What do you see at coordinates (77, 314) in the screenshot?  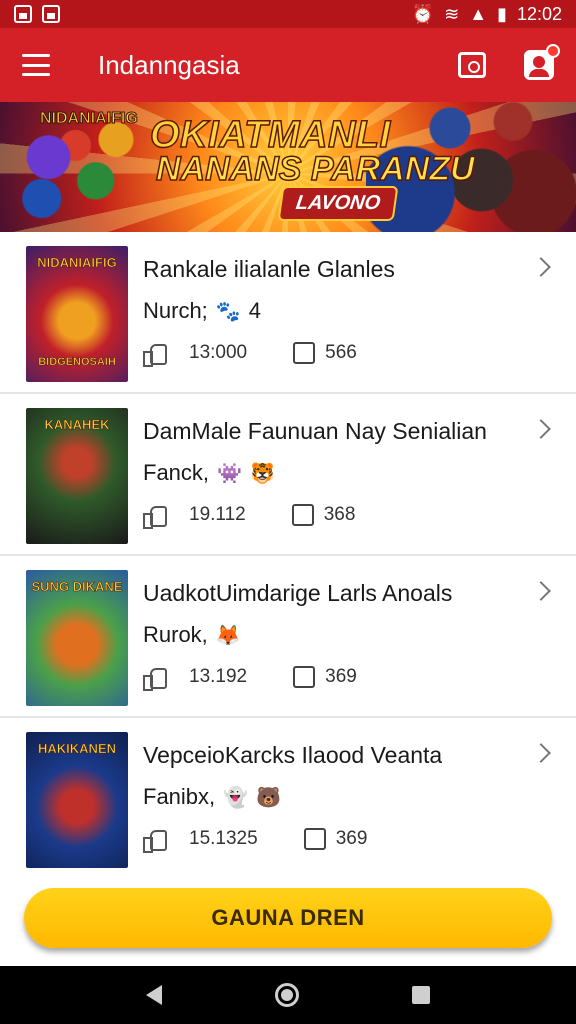 I see `game-thumbnail: NIDANIAIFIG BIDGENOSAIH` at bounding box center [77, 314].